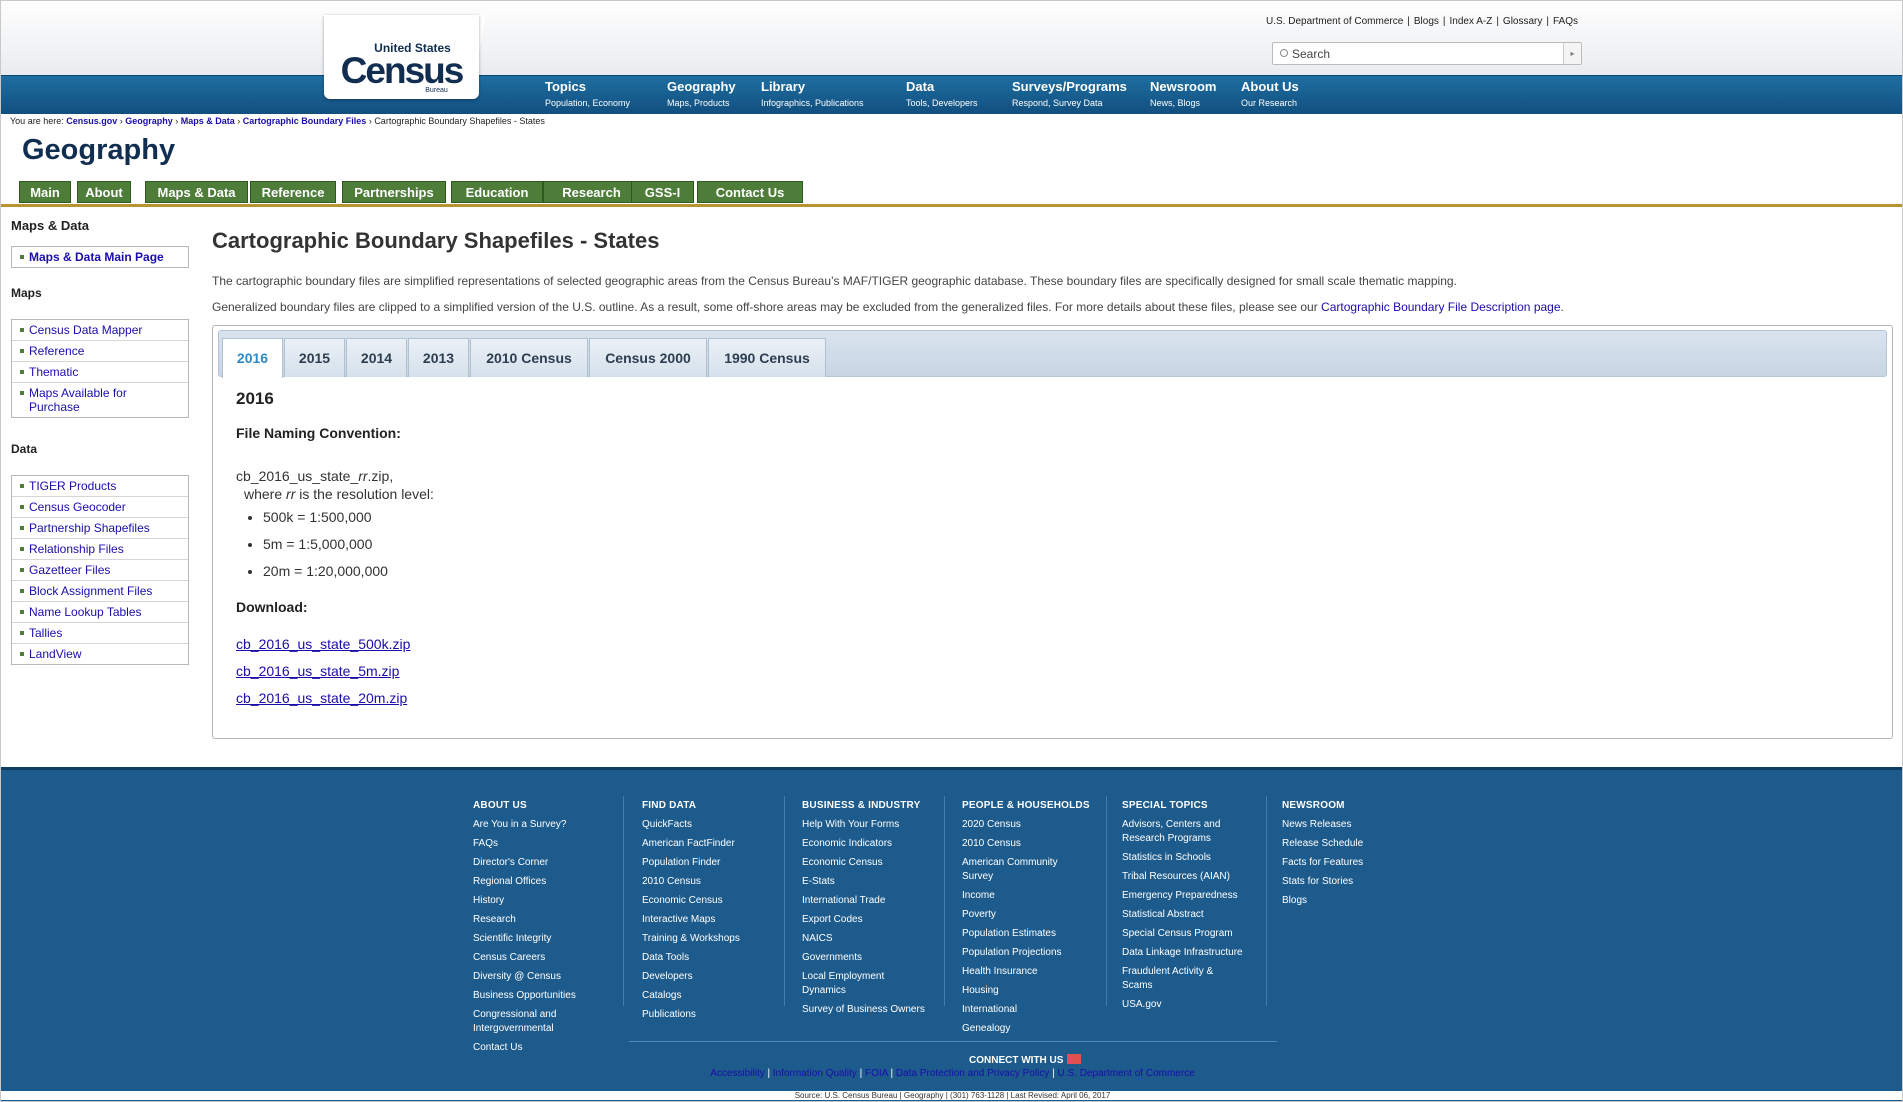 This screenshot has width=1903, height=1102. What do you see at coordinates (1522, 21) in the screenshot?
I see `utility-link-glossary: Glossary` at bounding box center [1522, 21].